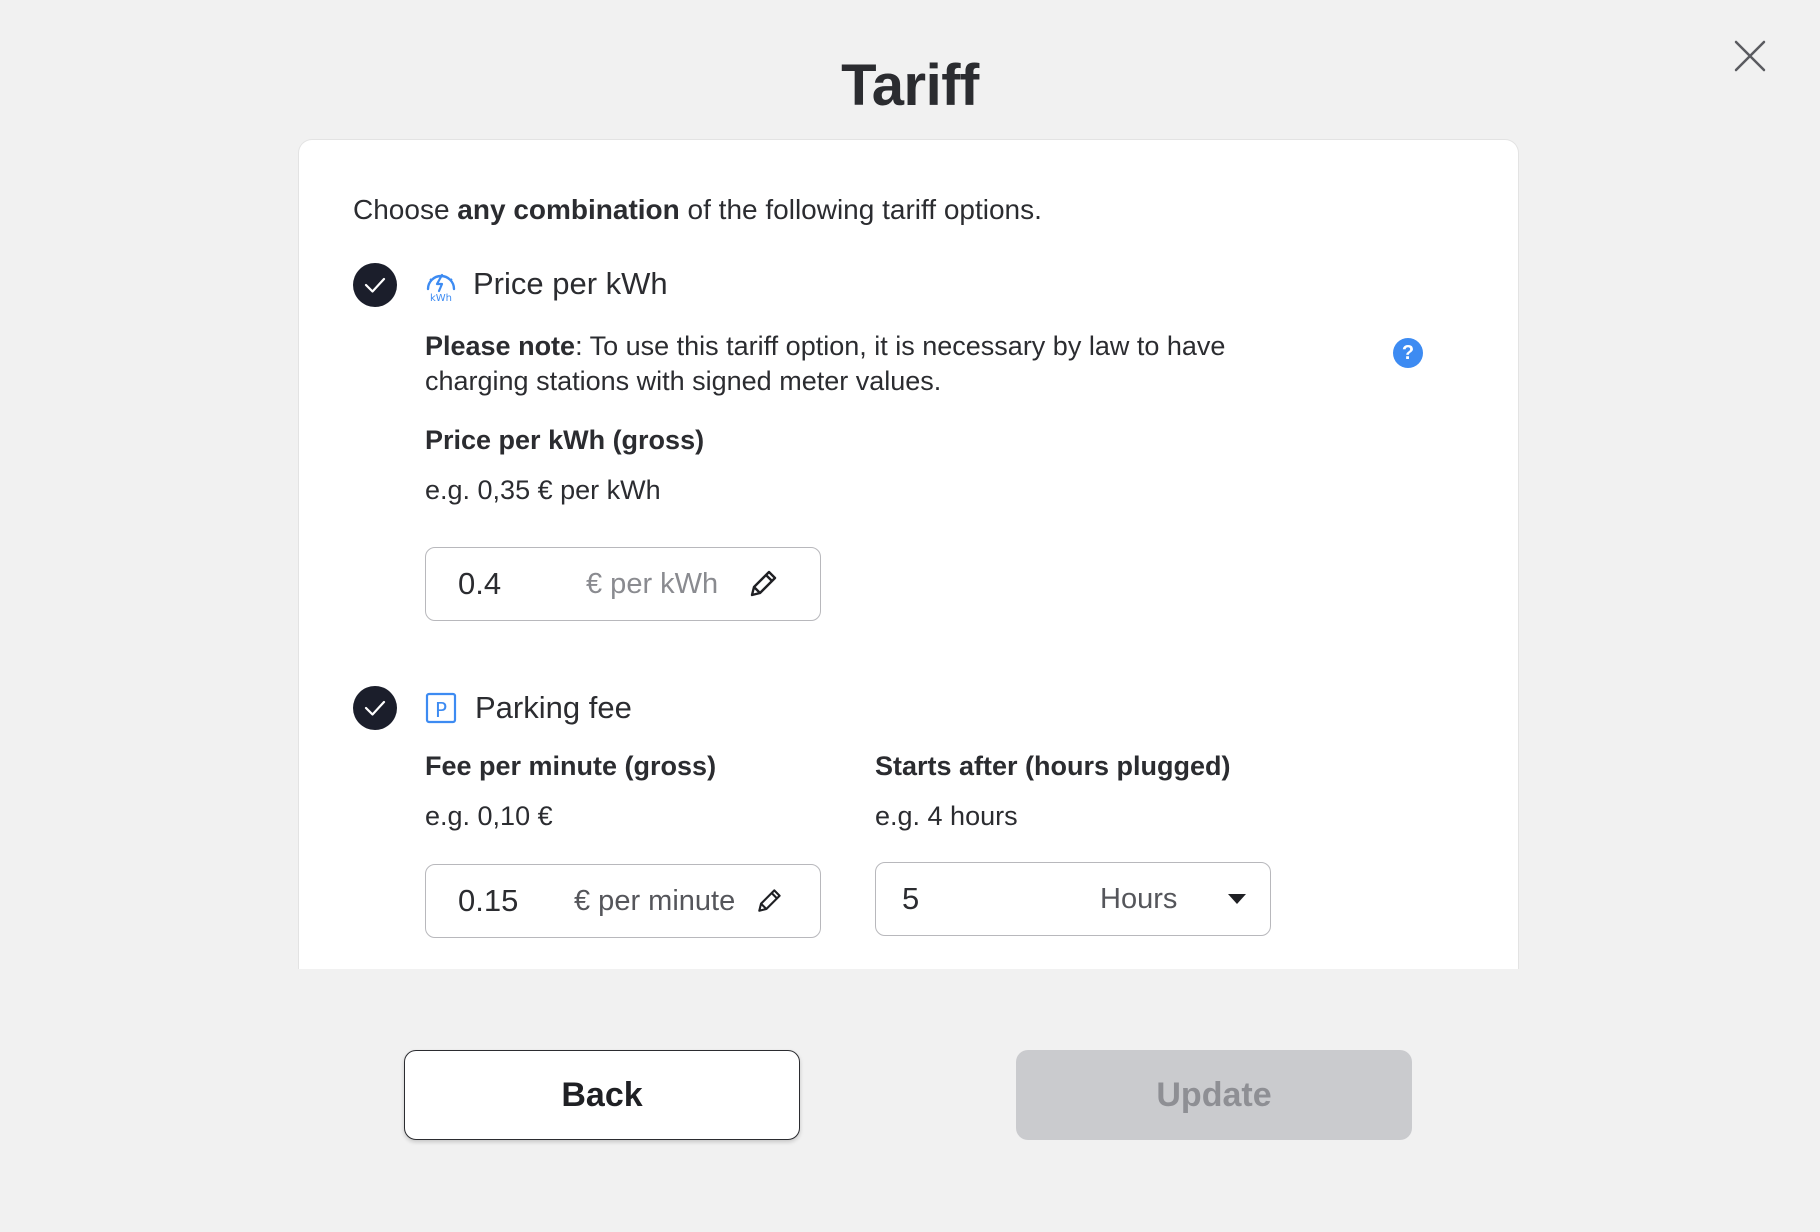  What do you see at coordinates (553, 707) in the screenshot?
I see `parking-fee-title: Parking fee` at bounding box center [553, 707].